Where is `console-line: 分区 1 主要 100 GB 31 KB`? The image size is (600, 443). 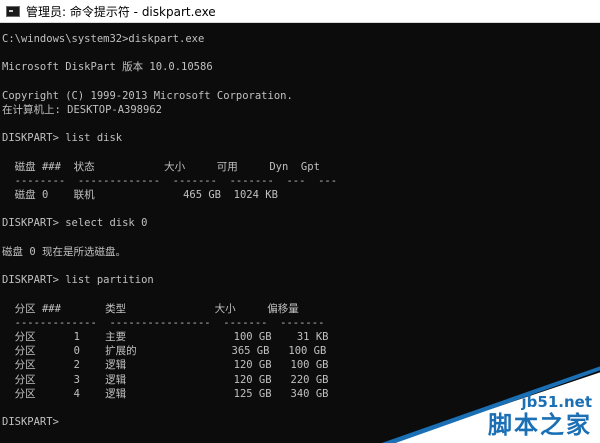
console-line: 分区 1 主要 100 GB 31 KB is located at coordinates (165, 336).